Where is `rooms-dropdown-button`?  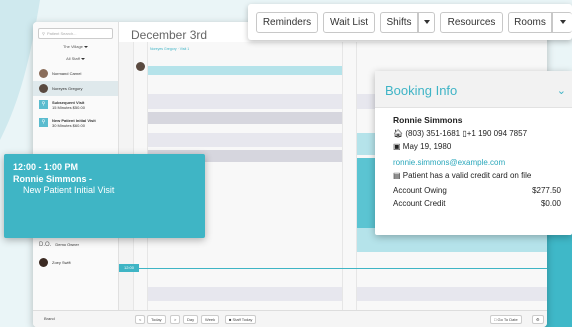
rooms-dropdown-button is located at coordinates (562, 22).